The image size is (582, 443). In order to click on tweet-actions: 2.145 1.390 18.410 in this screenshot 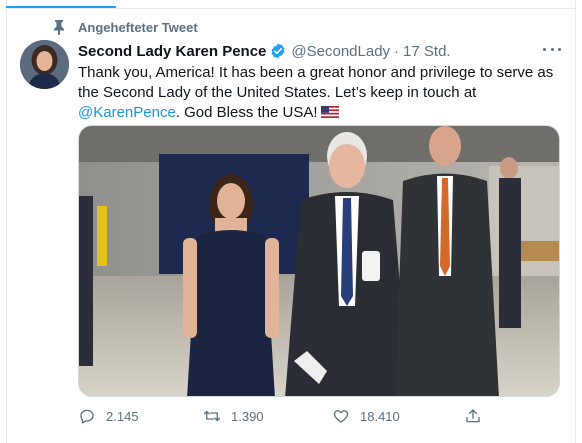, I will do `click(288, 416)`.